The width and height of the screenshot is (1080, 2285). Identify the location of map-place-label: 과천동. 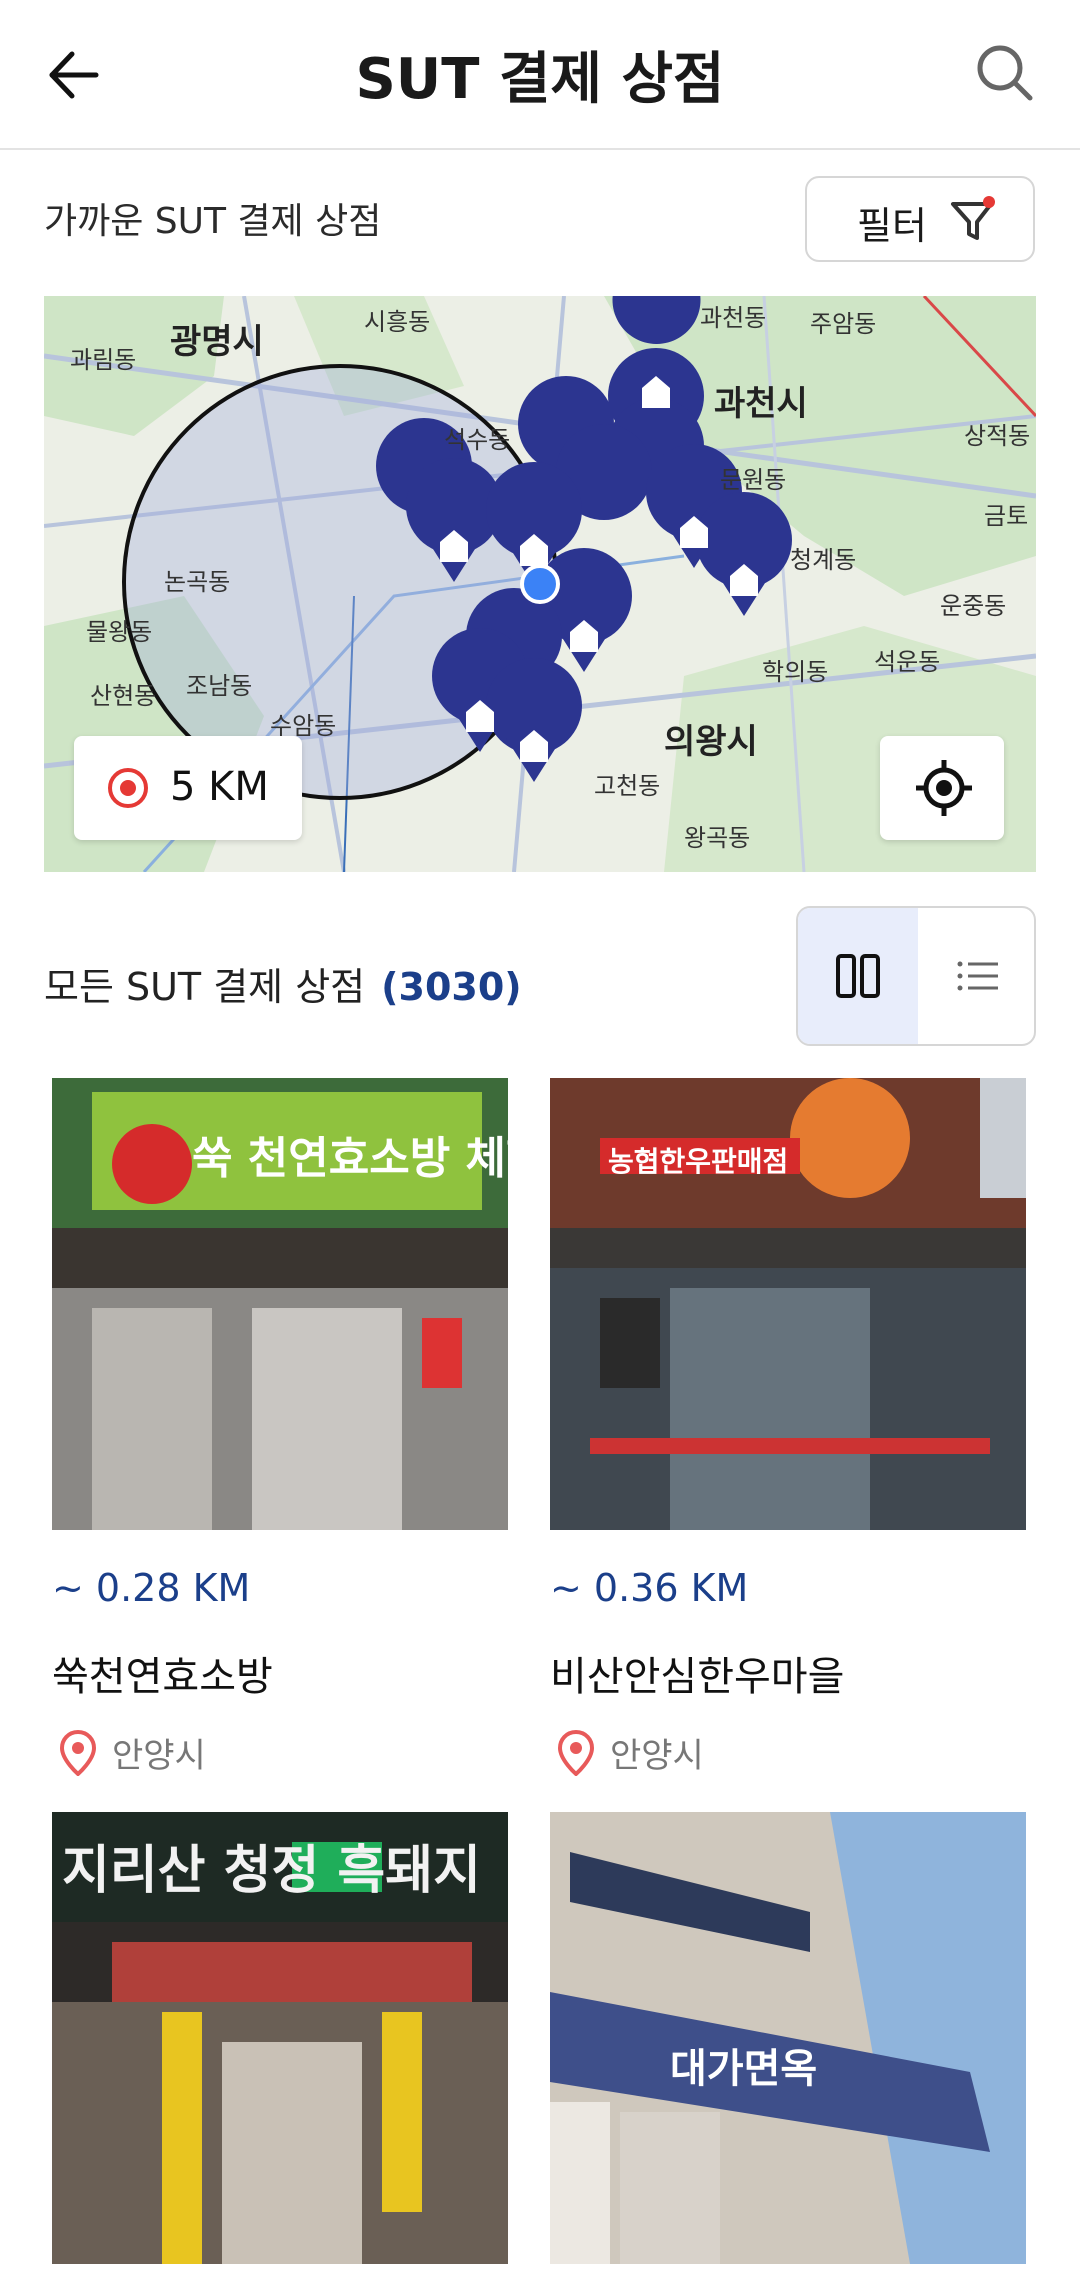
(733, 318).